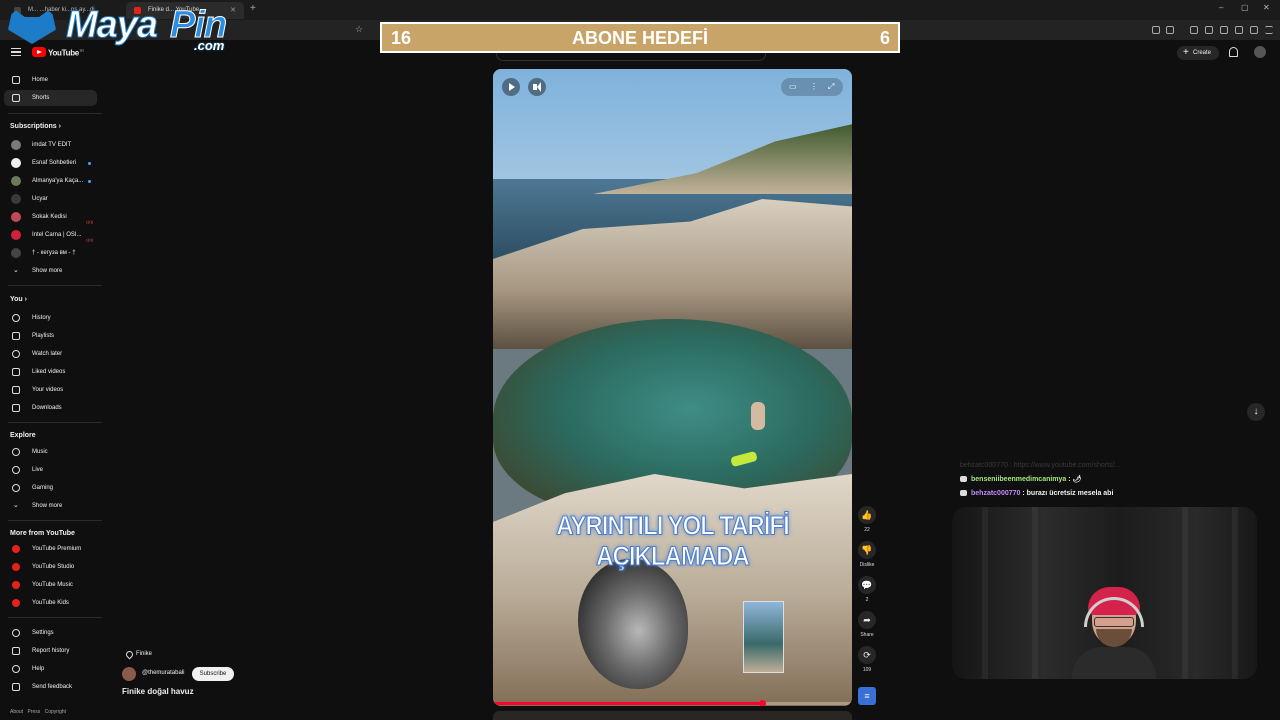 The image size is (1280, 720). Describe the element at coordinates (38, 712) in the screenshot. I see `sidebar-footer-links: About Press Copyright` at that location.